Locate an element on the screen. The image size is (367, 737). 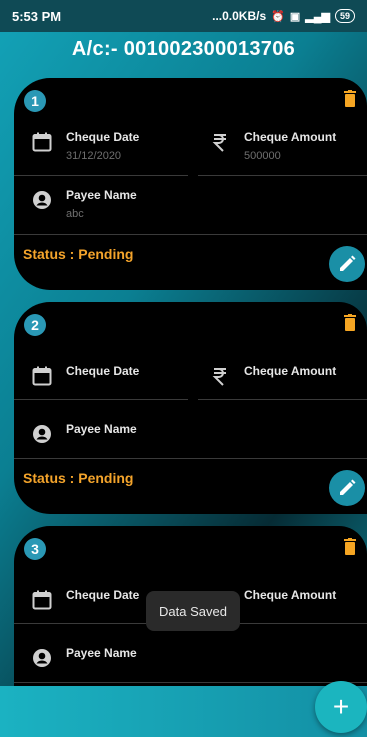
account-title: A/c:- 001002300013706 is located at coordinates (183, 49).